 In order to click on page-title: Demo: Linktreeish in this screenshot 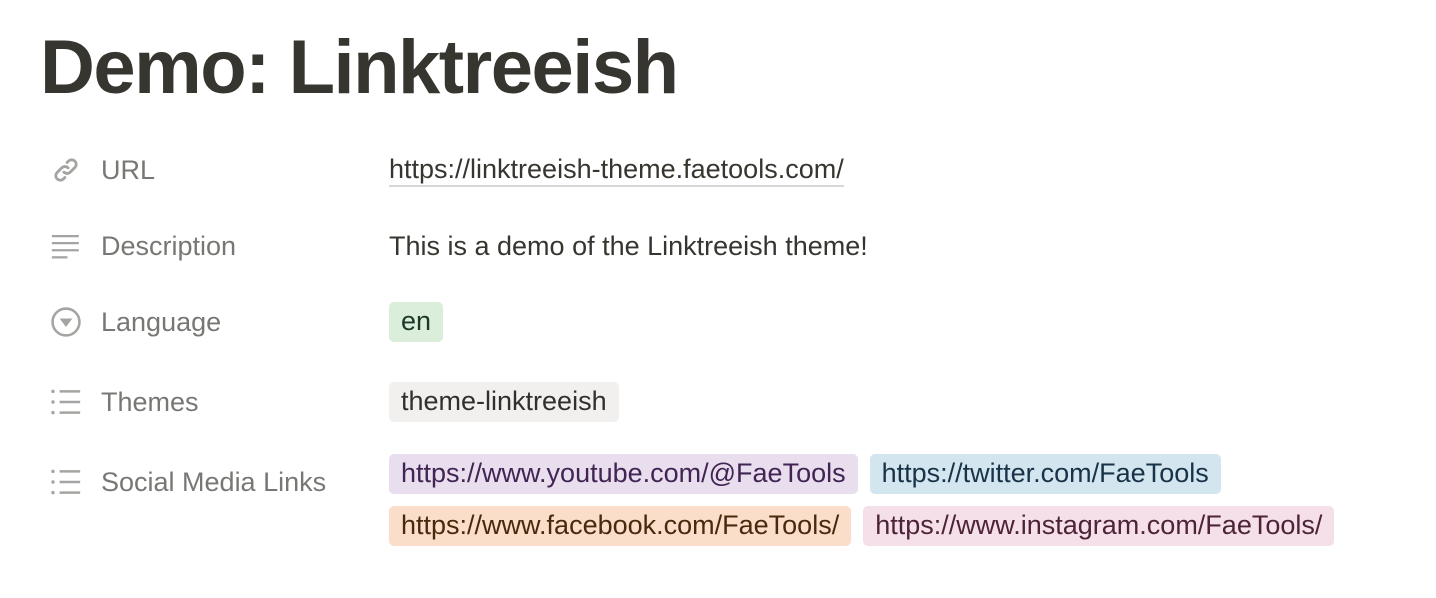, I will do `click(359, 68)`.